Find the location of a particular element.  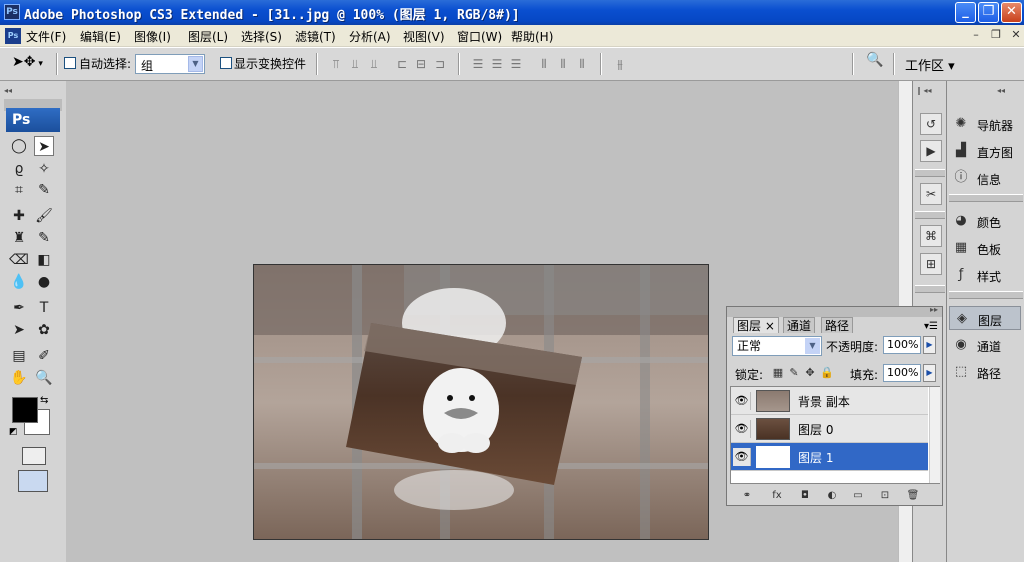

healing-brush-tool-icon: ✚ is located at coordinates (19, 216).